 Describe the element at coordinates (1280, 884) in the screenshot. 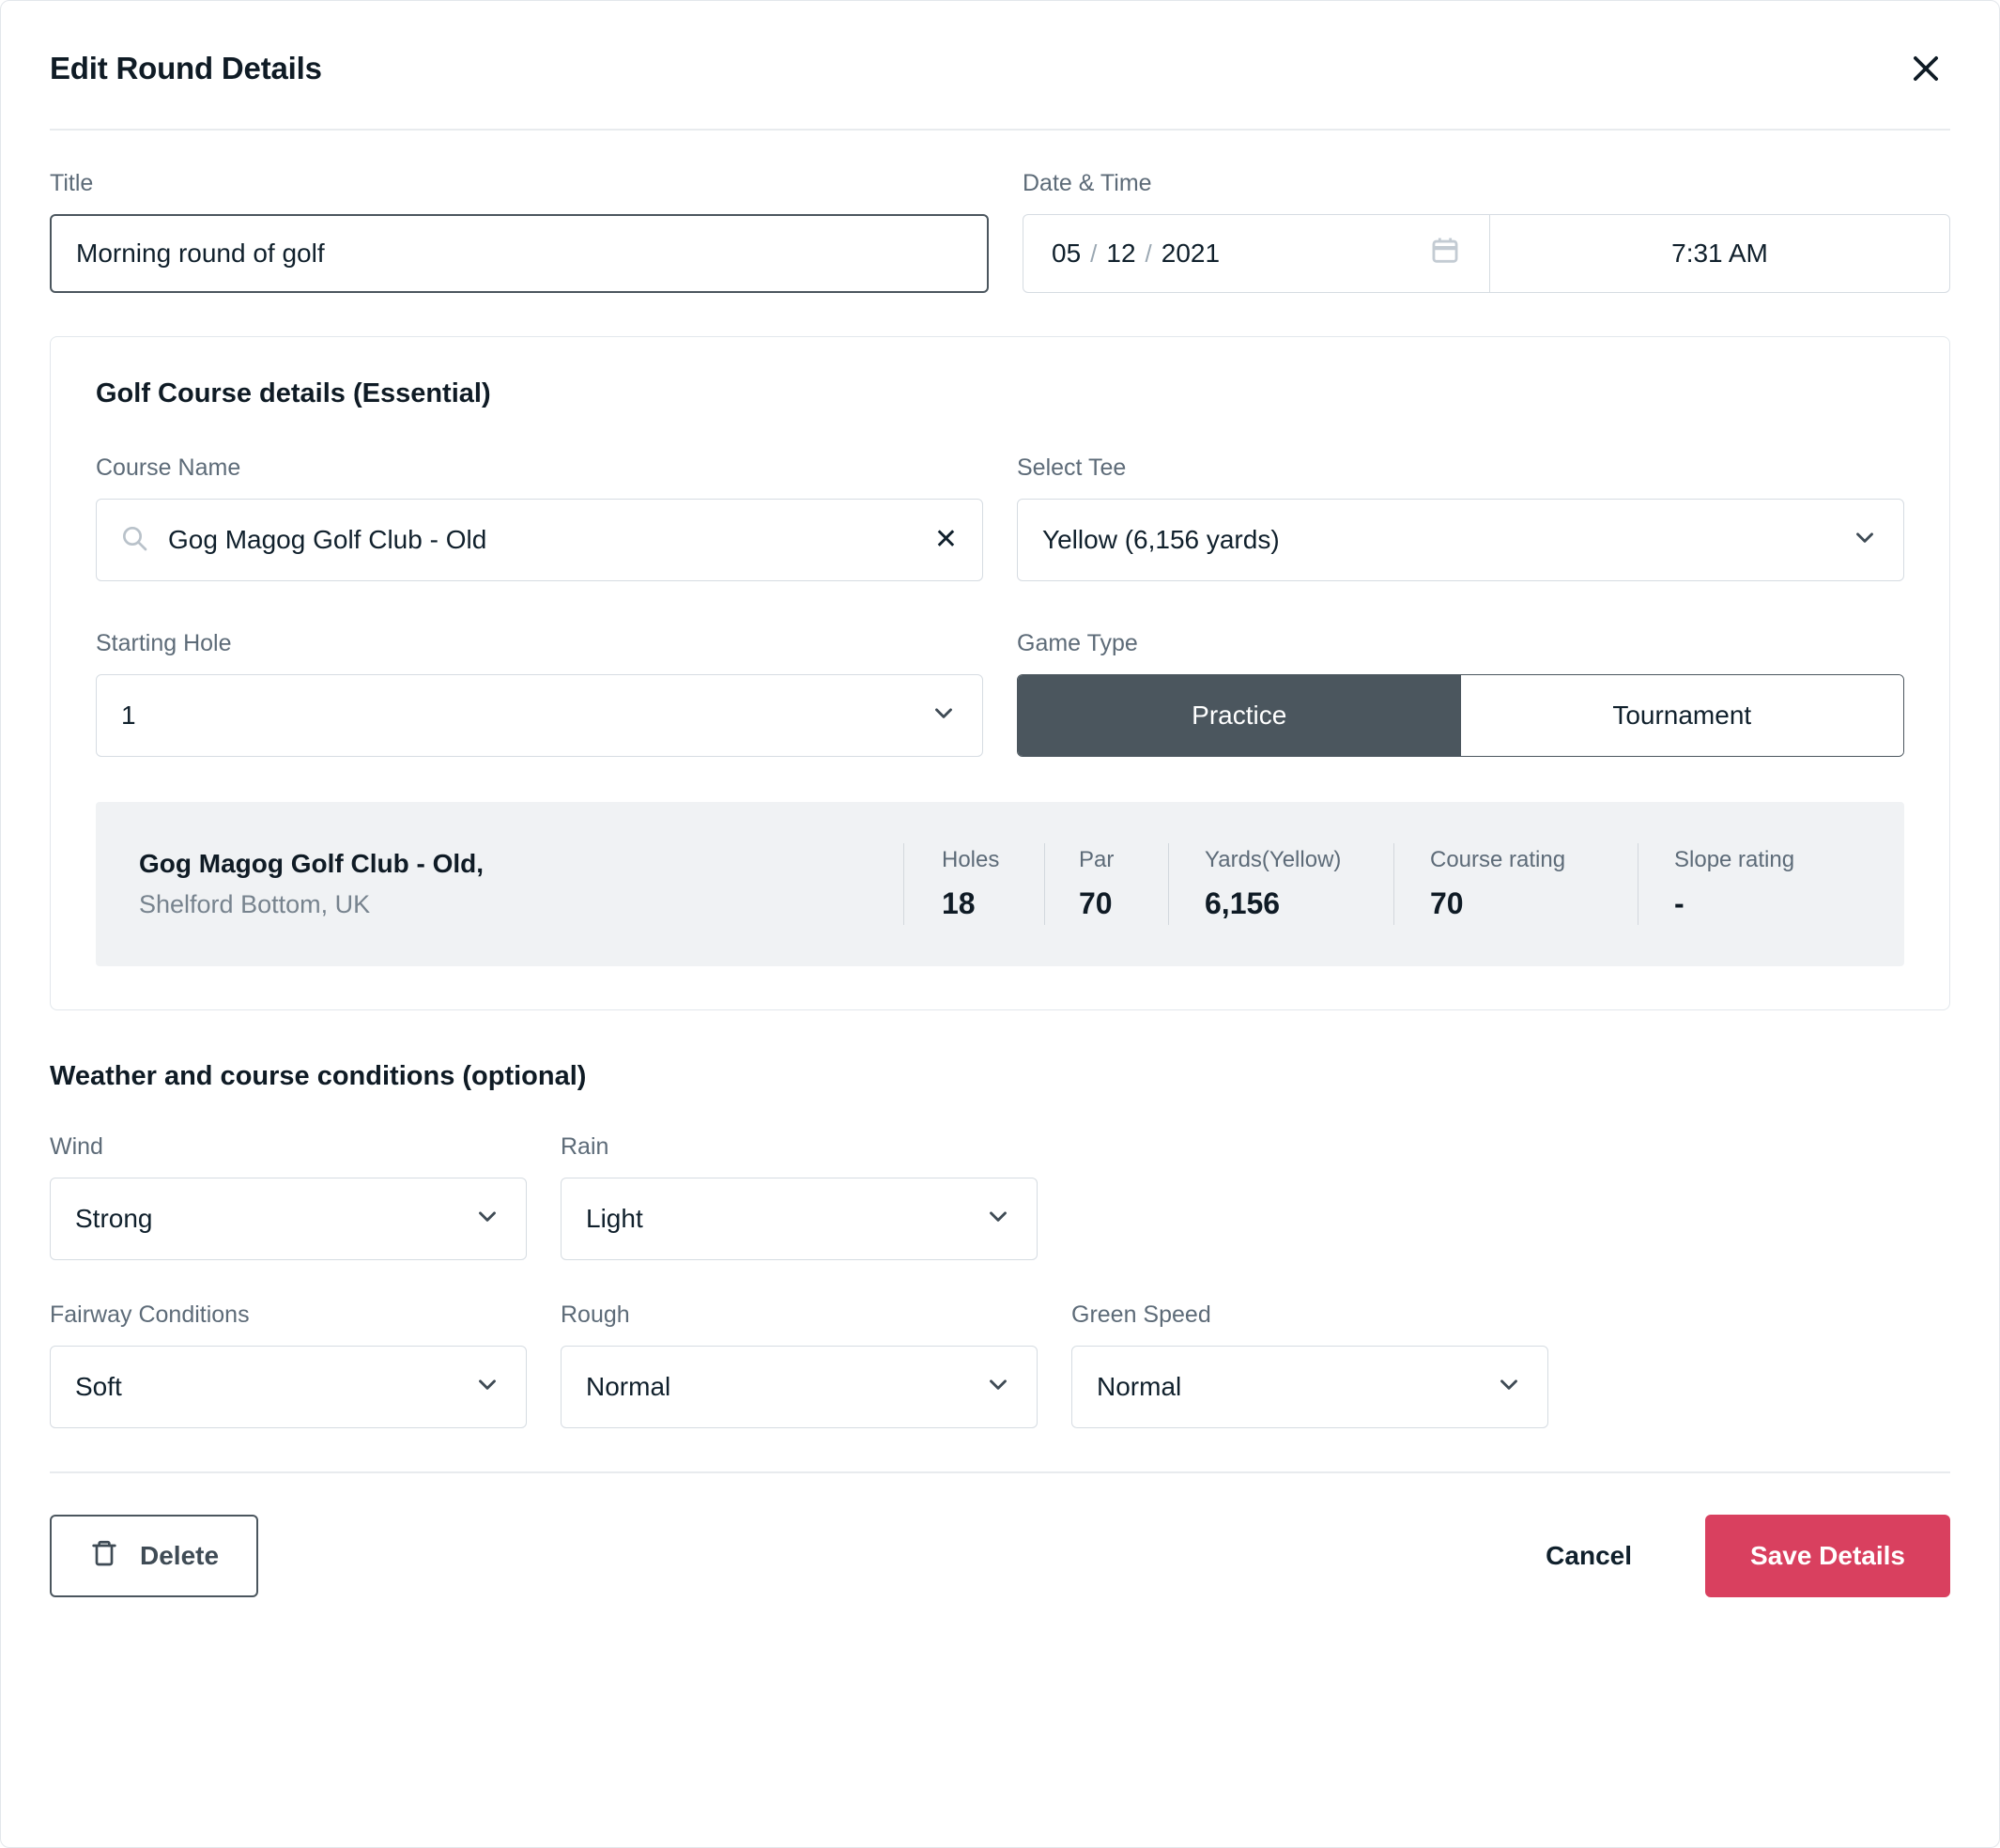

I see `stat-yards: Yards(Yellow) 6,156` at that location.